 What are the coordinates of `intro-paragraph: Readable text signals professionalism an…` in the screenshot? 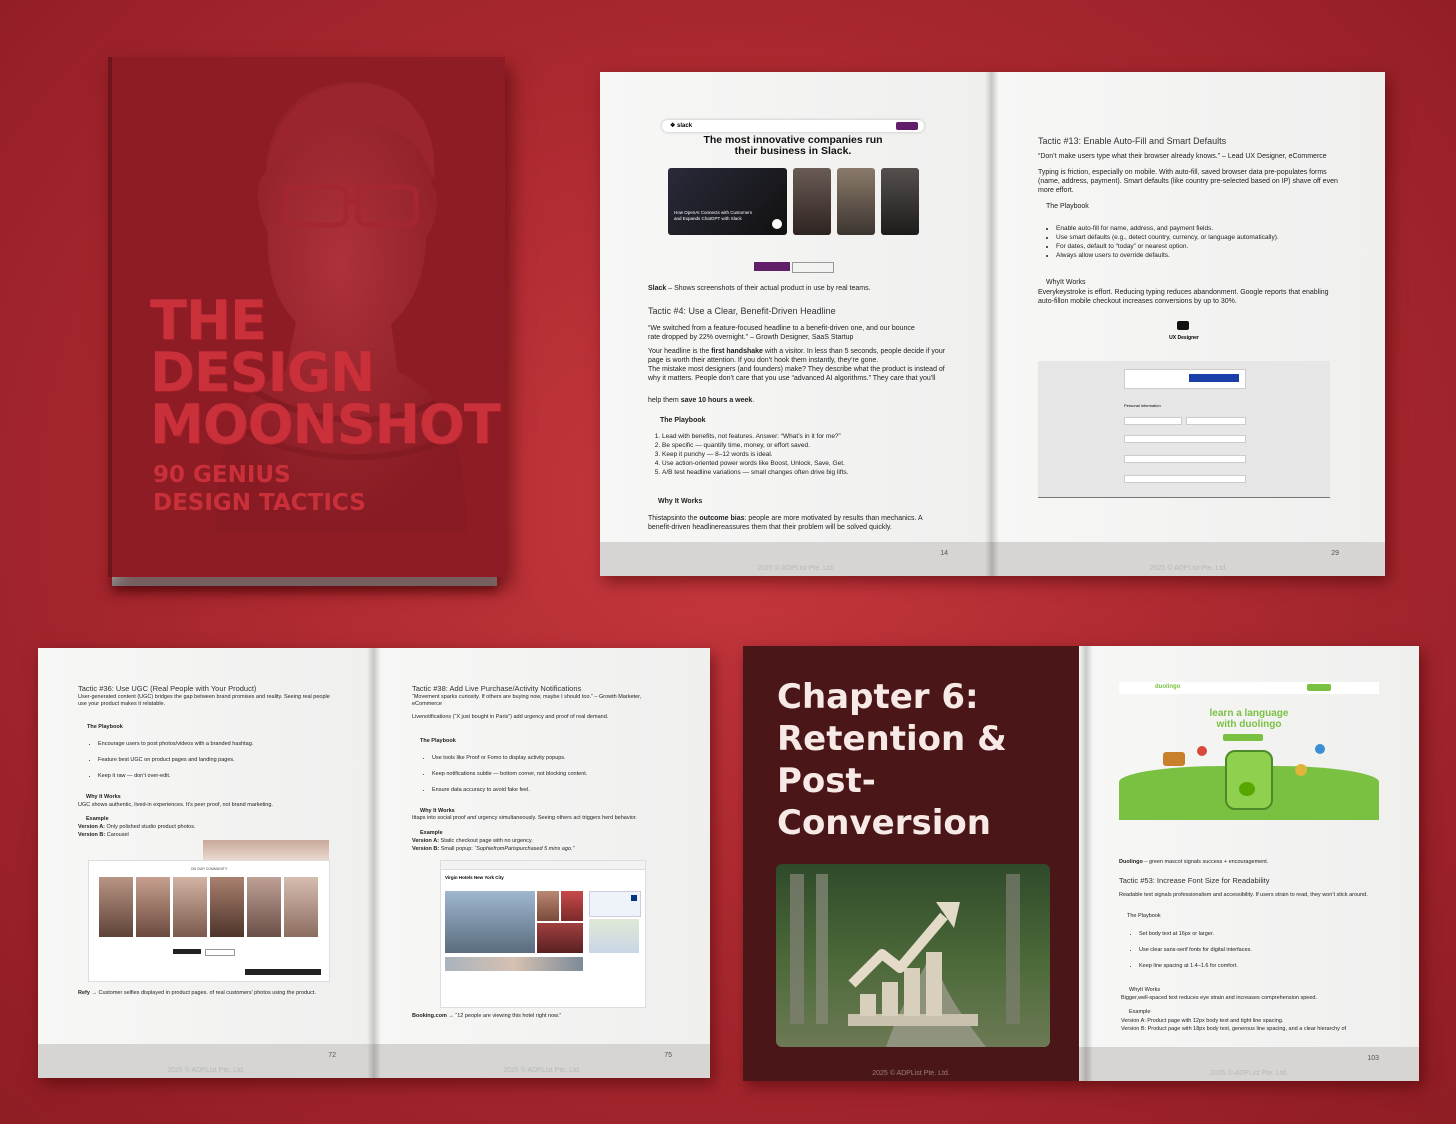 It's located at (1243, 895).